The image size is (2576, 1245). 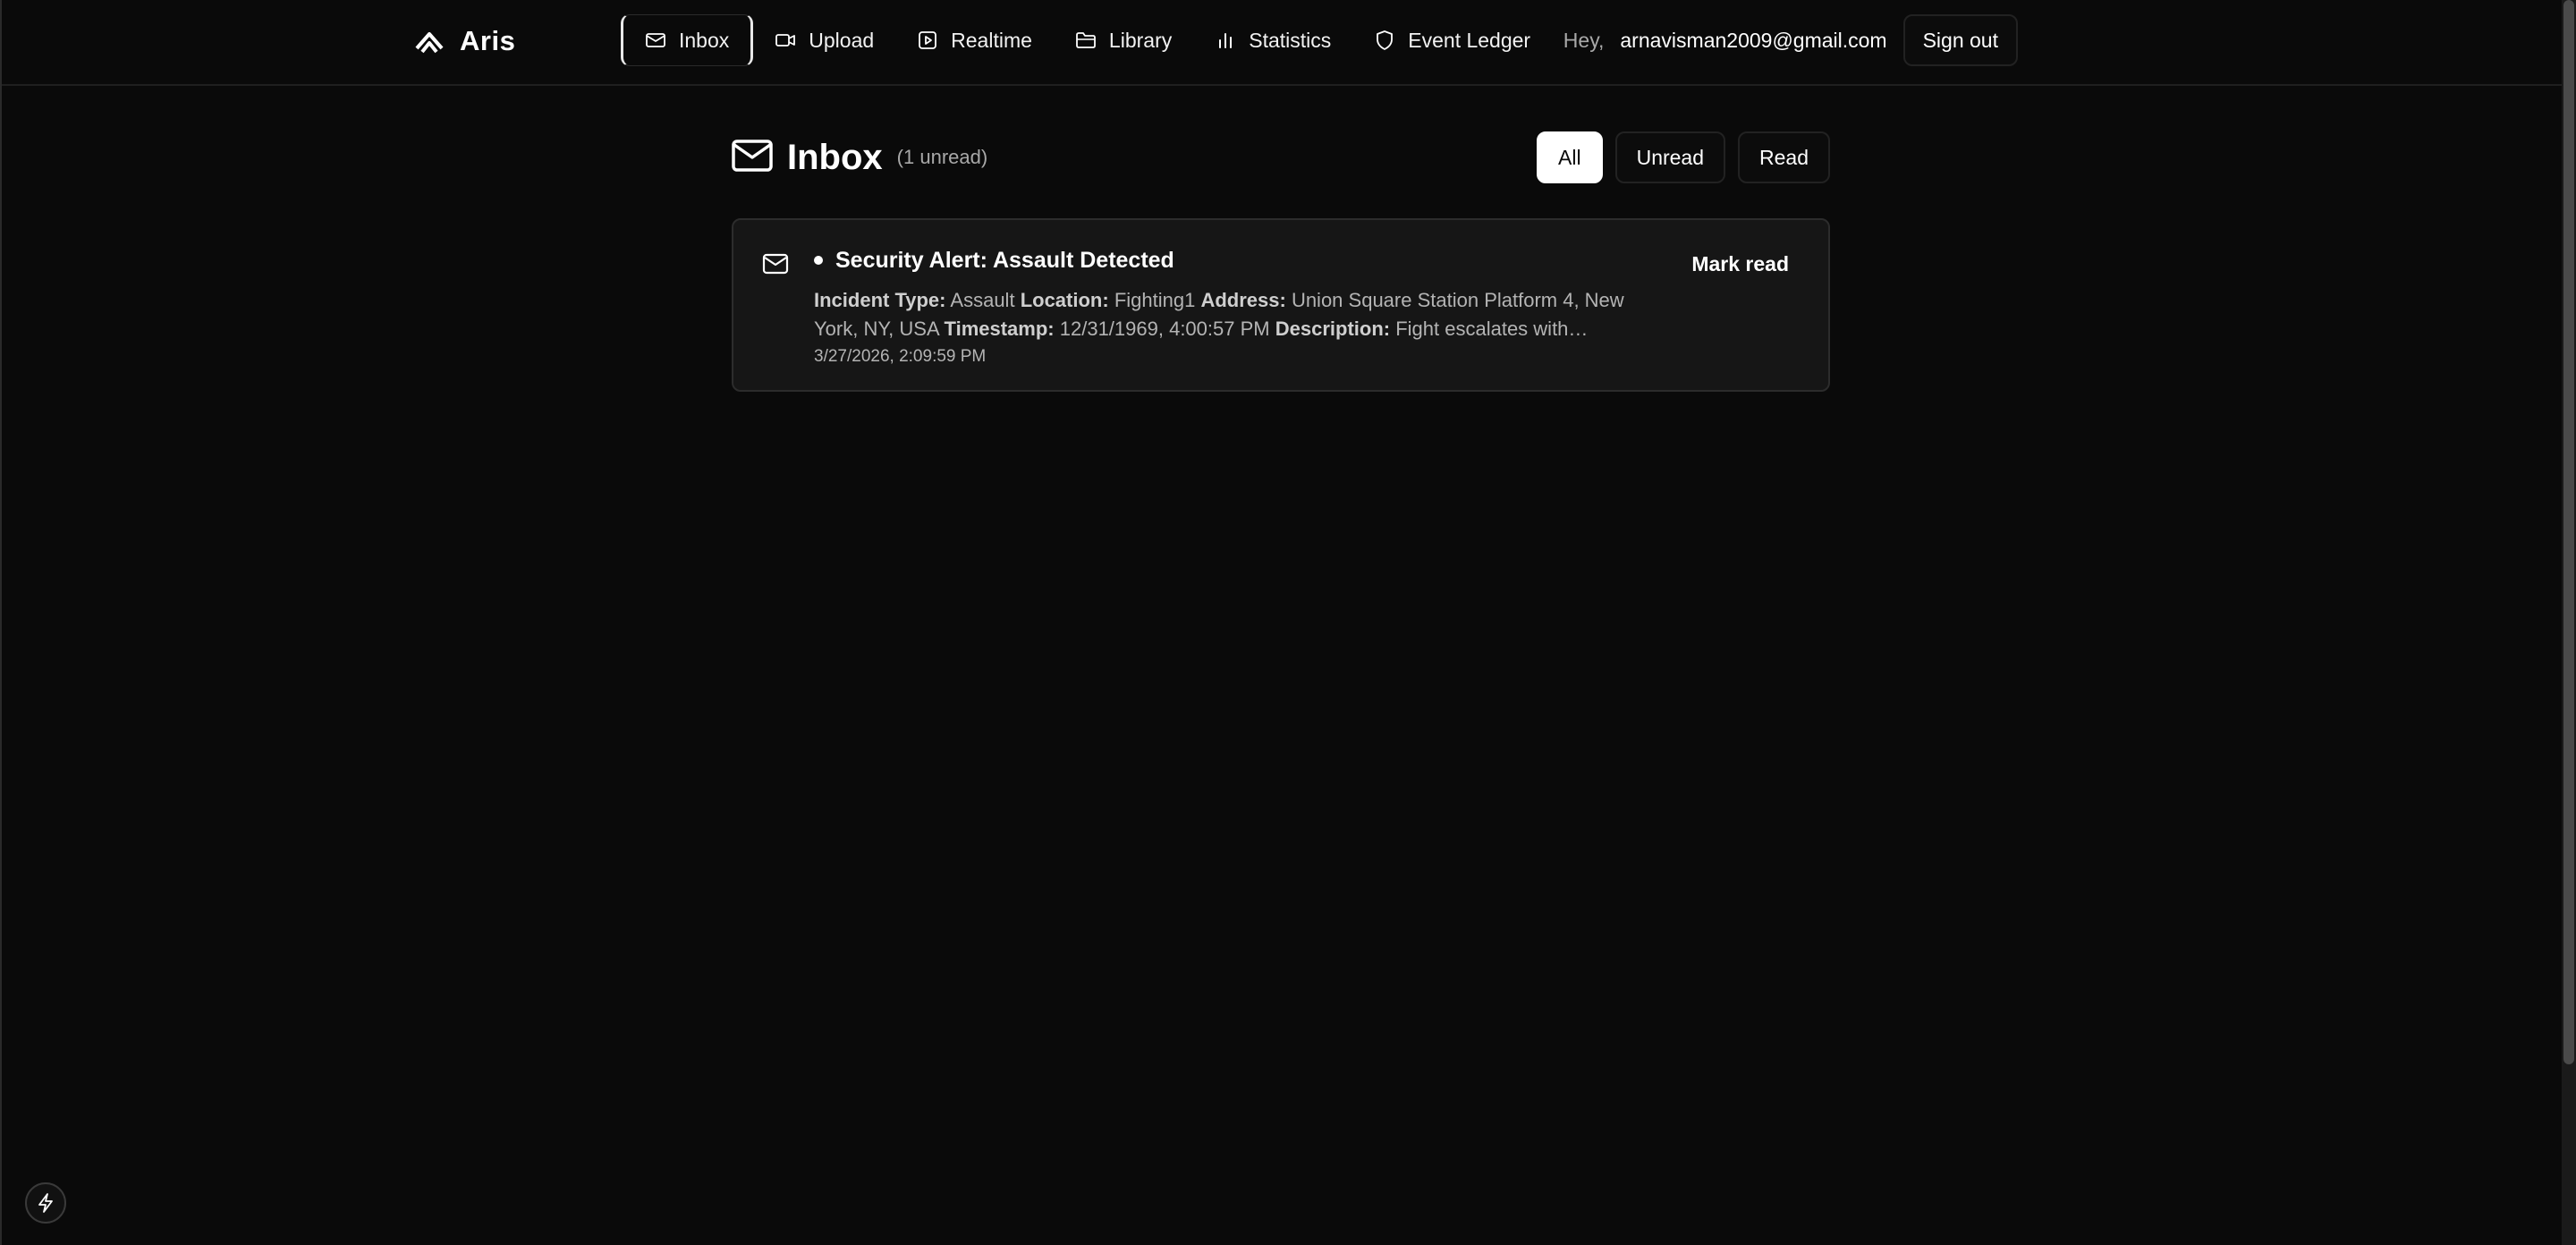 I want to click on filter-all-button: All, so click(x=1570, y=157).